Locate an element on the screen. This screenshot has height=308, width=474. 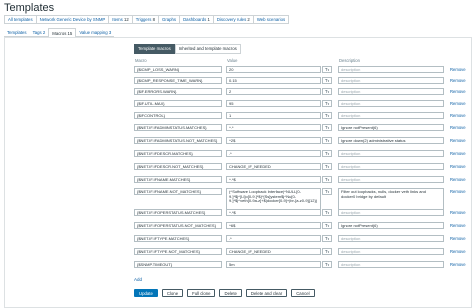
tab-macros: Macros 15 is located at coordinates (62, 32).